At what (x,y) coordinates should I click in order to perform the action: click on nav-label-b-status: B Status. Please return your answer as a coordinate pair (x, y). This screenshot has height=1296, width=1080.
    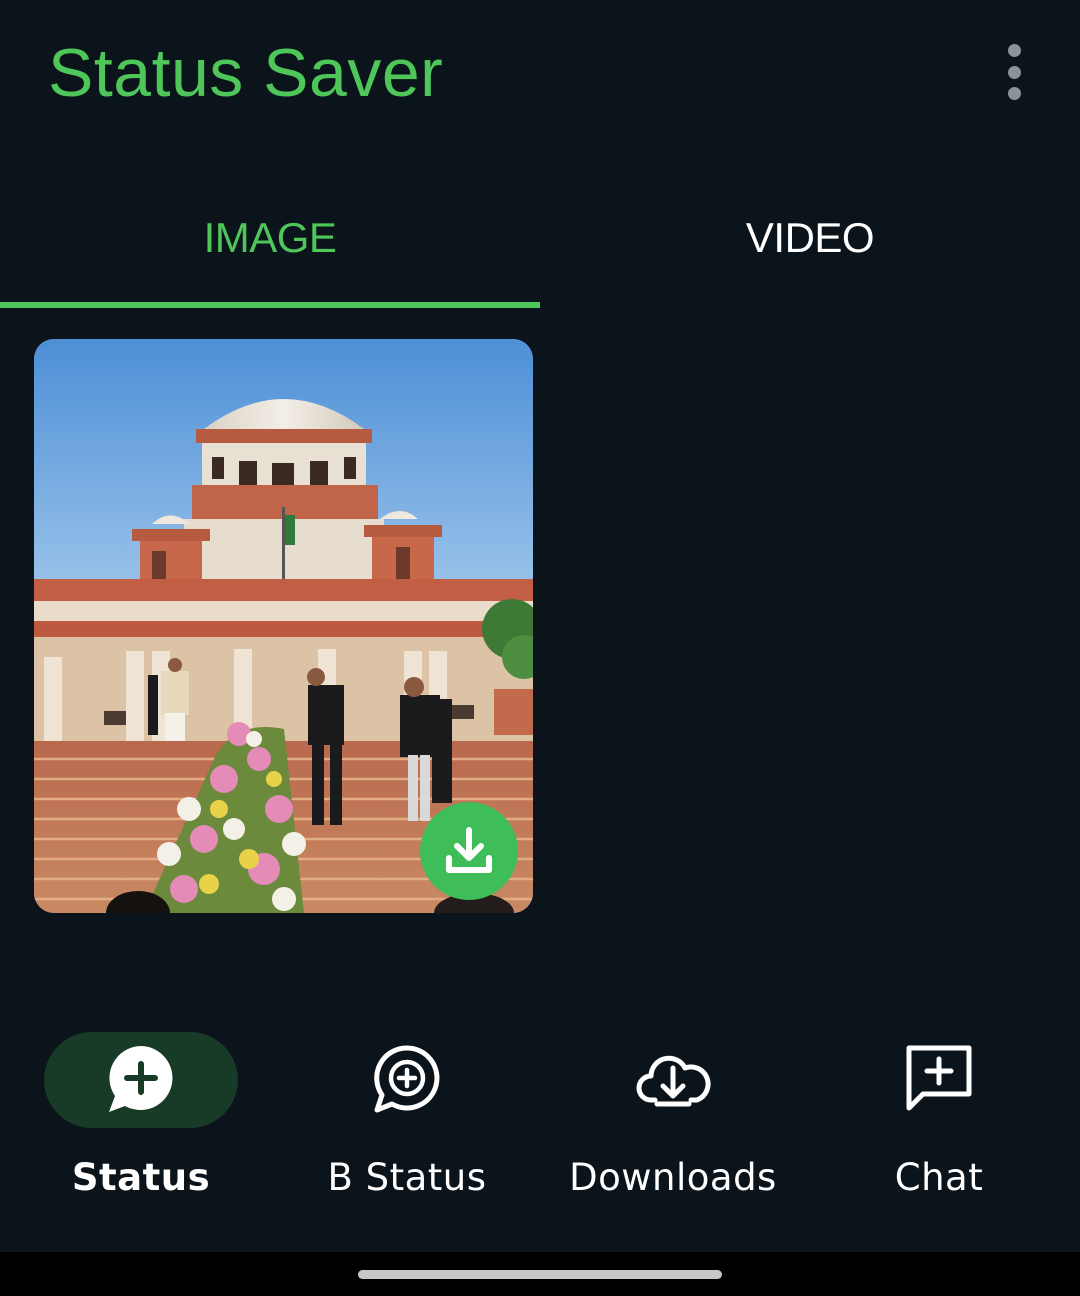
    Looking at the image, I should click on (407, 1177).